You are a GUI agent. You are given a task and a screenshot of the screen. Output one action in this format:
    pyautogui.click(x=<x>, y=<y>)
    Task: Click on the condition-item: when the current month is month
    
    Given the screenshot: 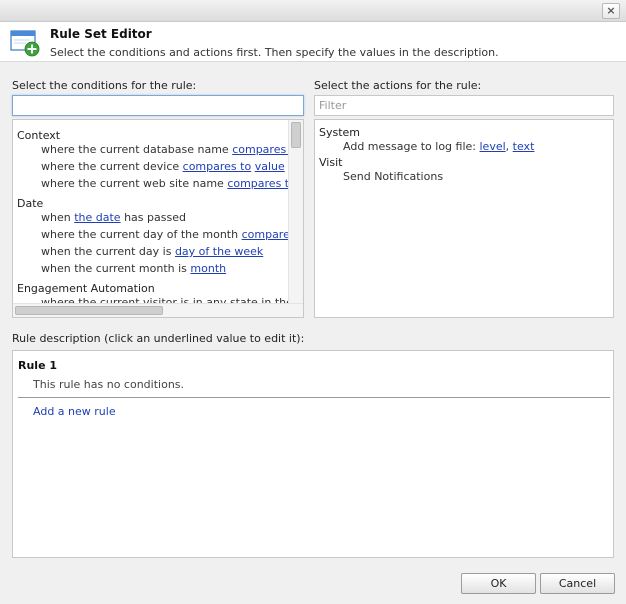 What is the action you would take?
    pyautogui.click(x=133, y=268)
    